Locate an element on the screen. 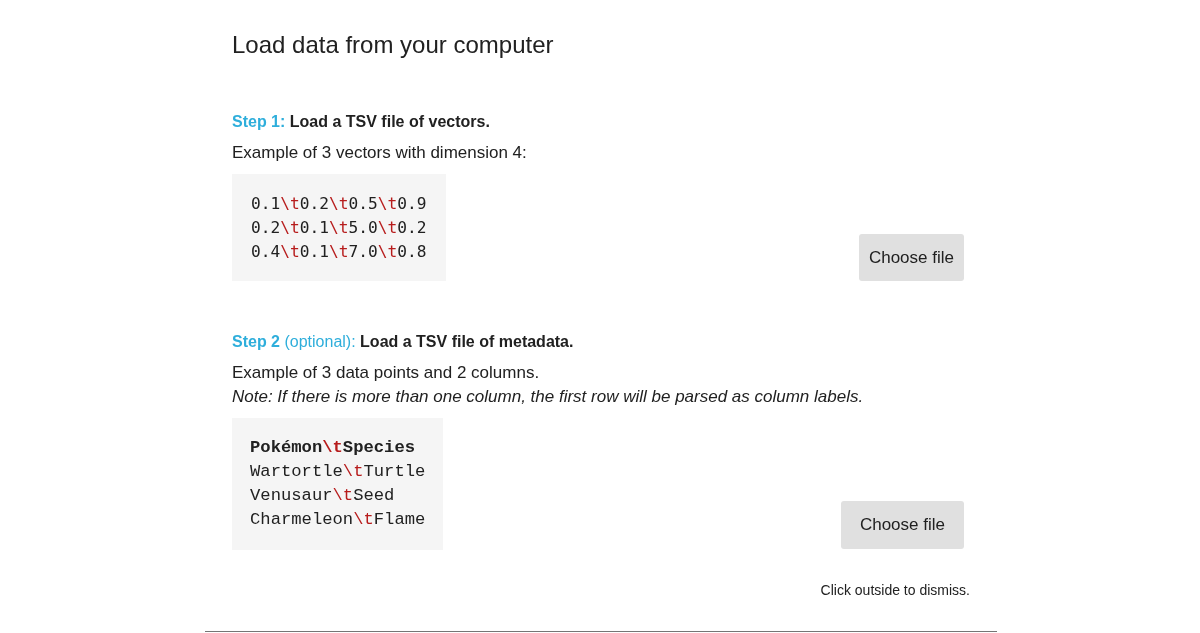  example-description: Example of 3 data points and 2 columns. is located at coordinates (386, 373).